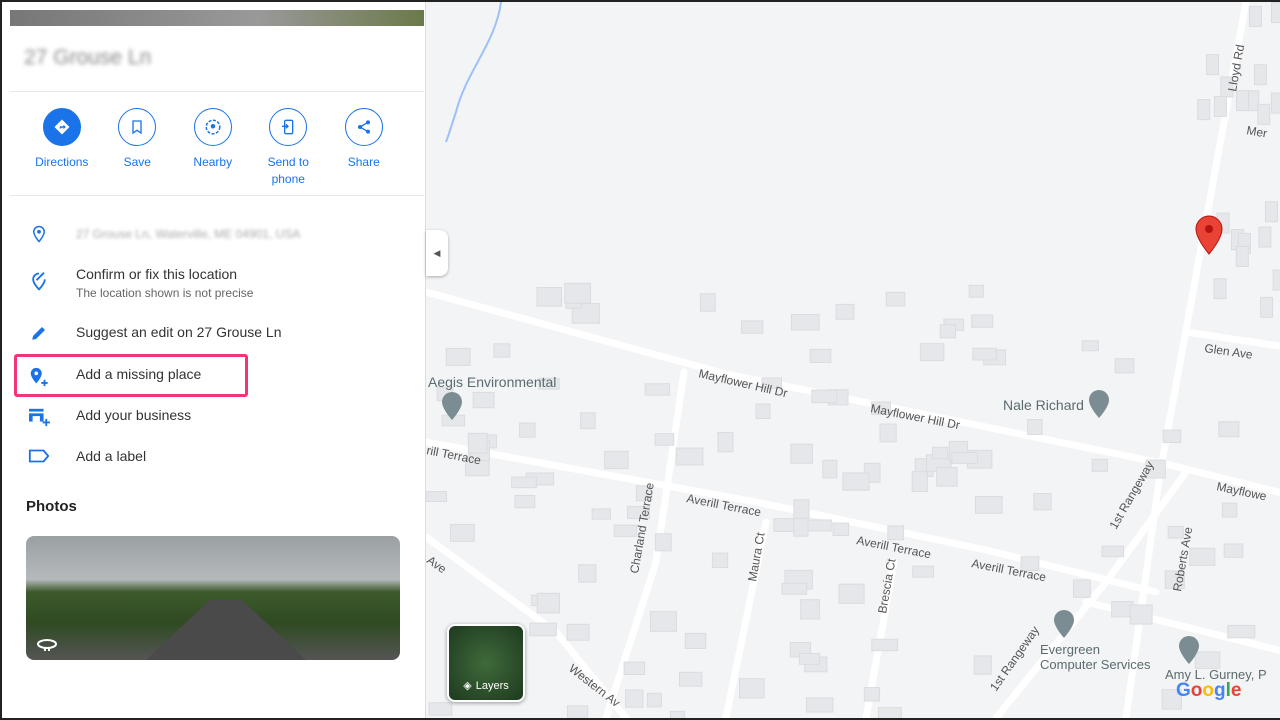 This screenshot has height=720, width=1280. I want to click on google-logo: Google, so click(1209, 690).